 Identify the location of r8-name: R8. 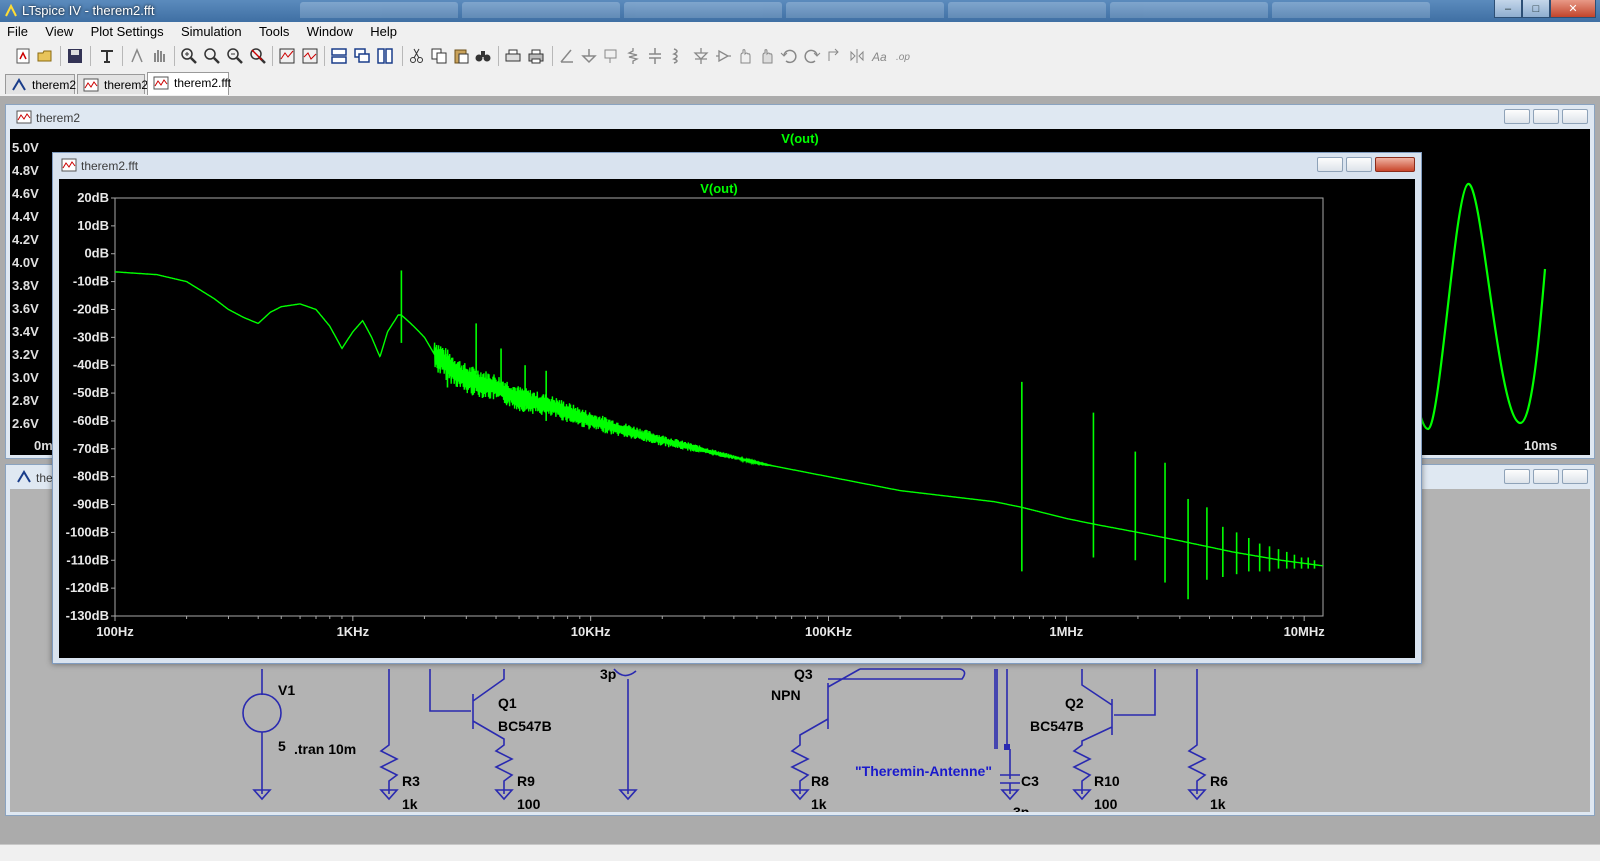
(820, 781).